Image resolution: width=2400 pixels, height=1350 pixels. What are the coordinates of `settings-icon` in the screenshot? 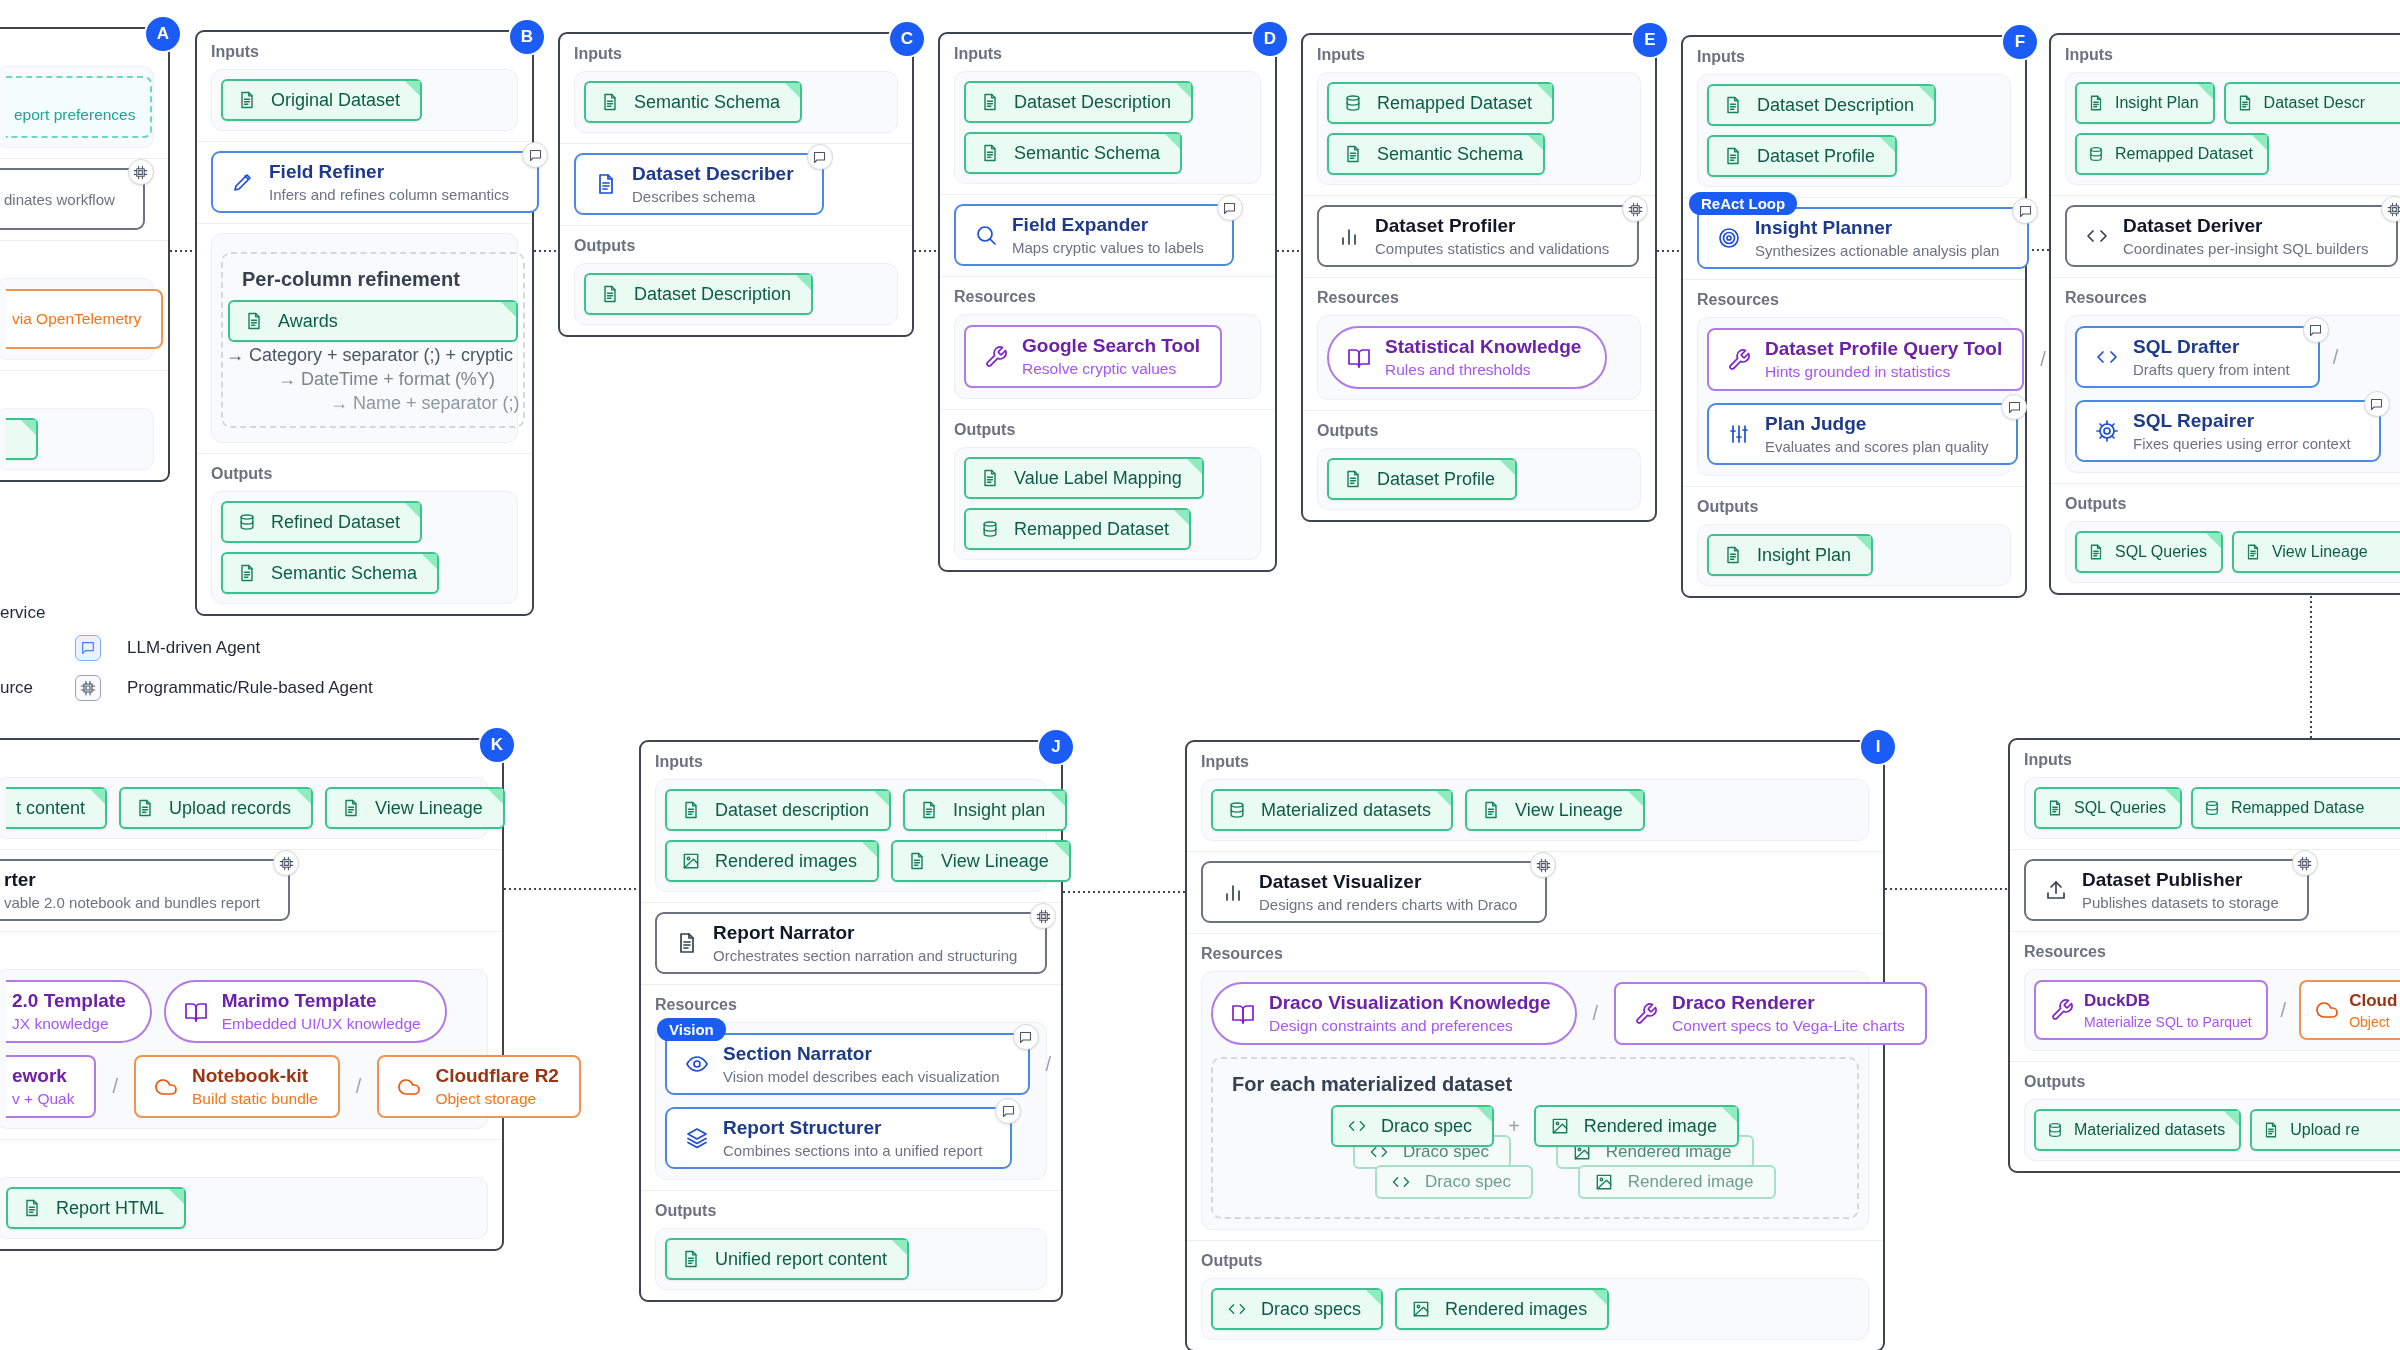 It's located at (2107, 431).